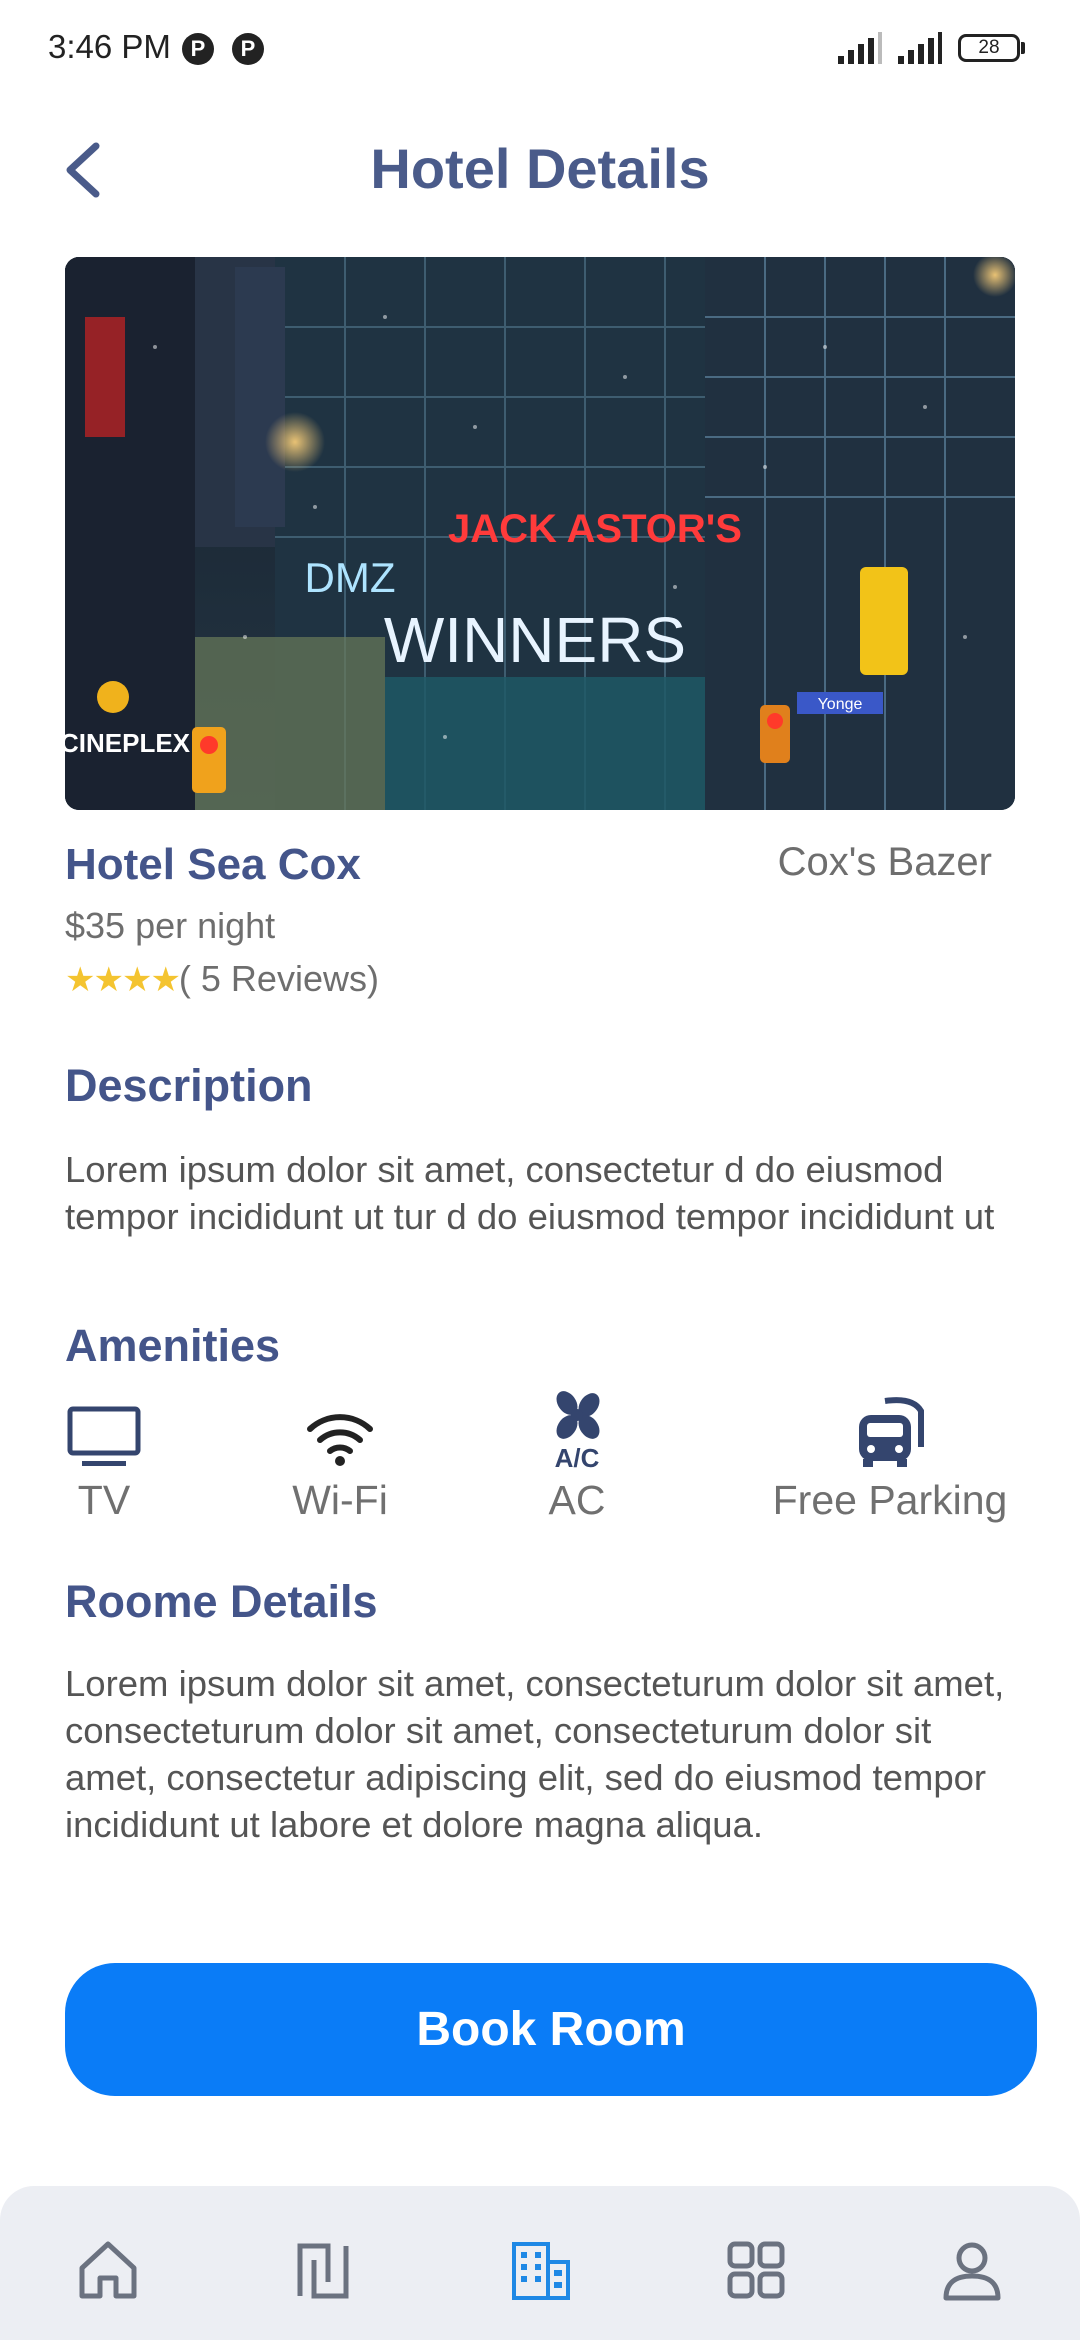  I want to click on amenity-tv: TV, so click(104, 1464).